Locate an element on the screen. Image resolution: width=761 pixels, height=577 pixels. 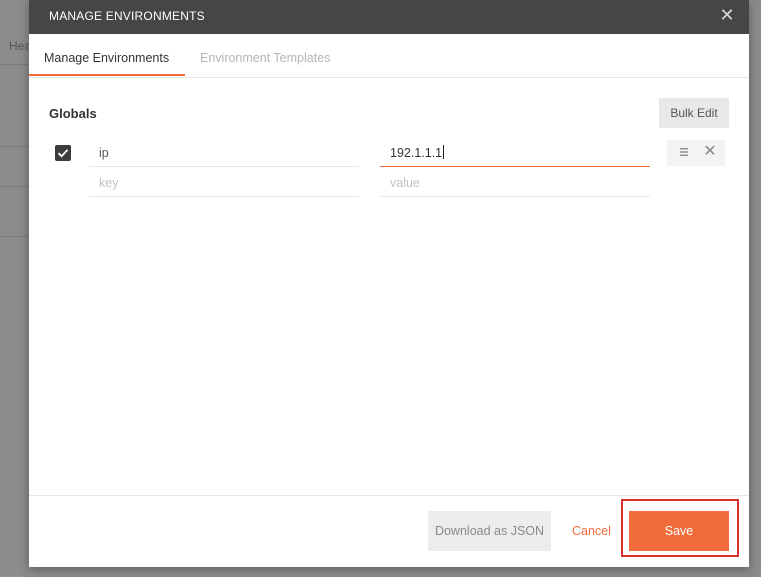
new-key-placeholder: key is located at coordinates (109, 183).